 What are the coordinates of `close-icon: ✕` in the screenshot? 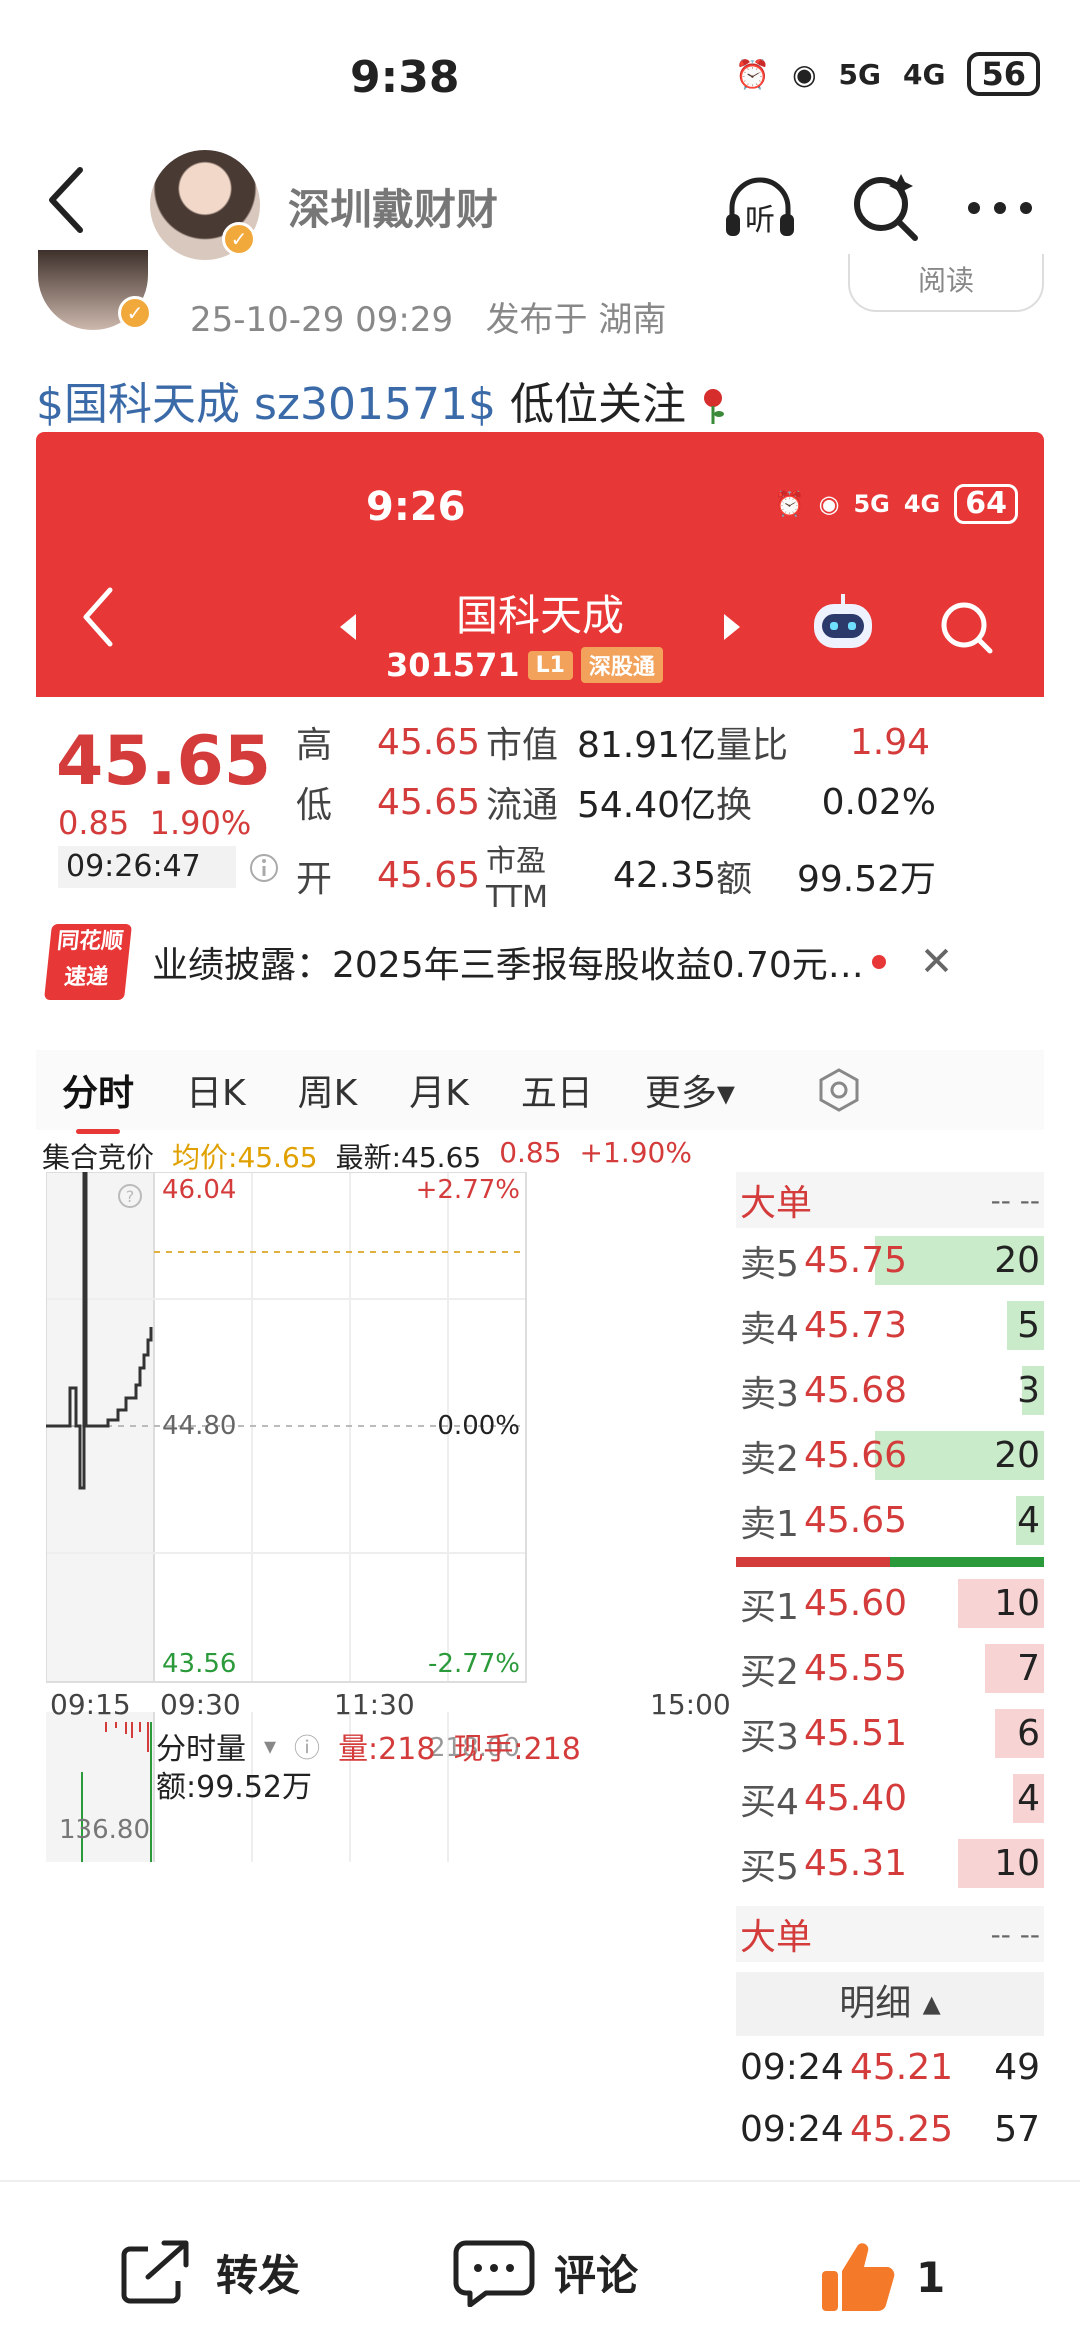 It's located at (937, 962).